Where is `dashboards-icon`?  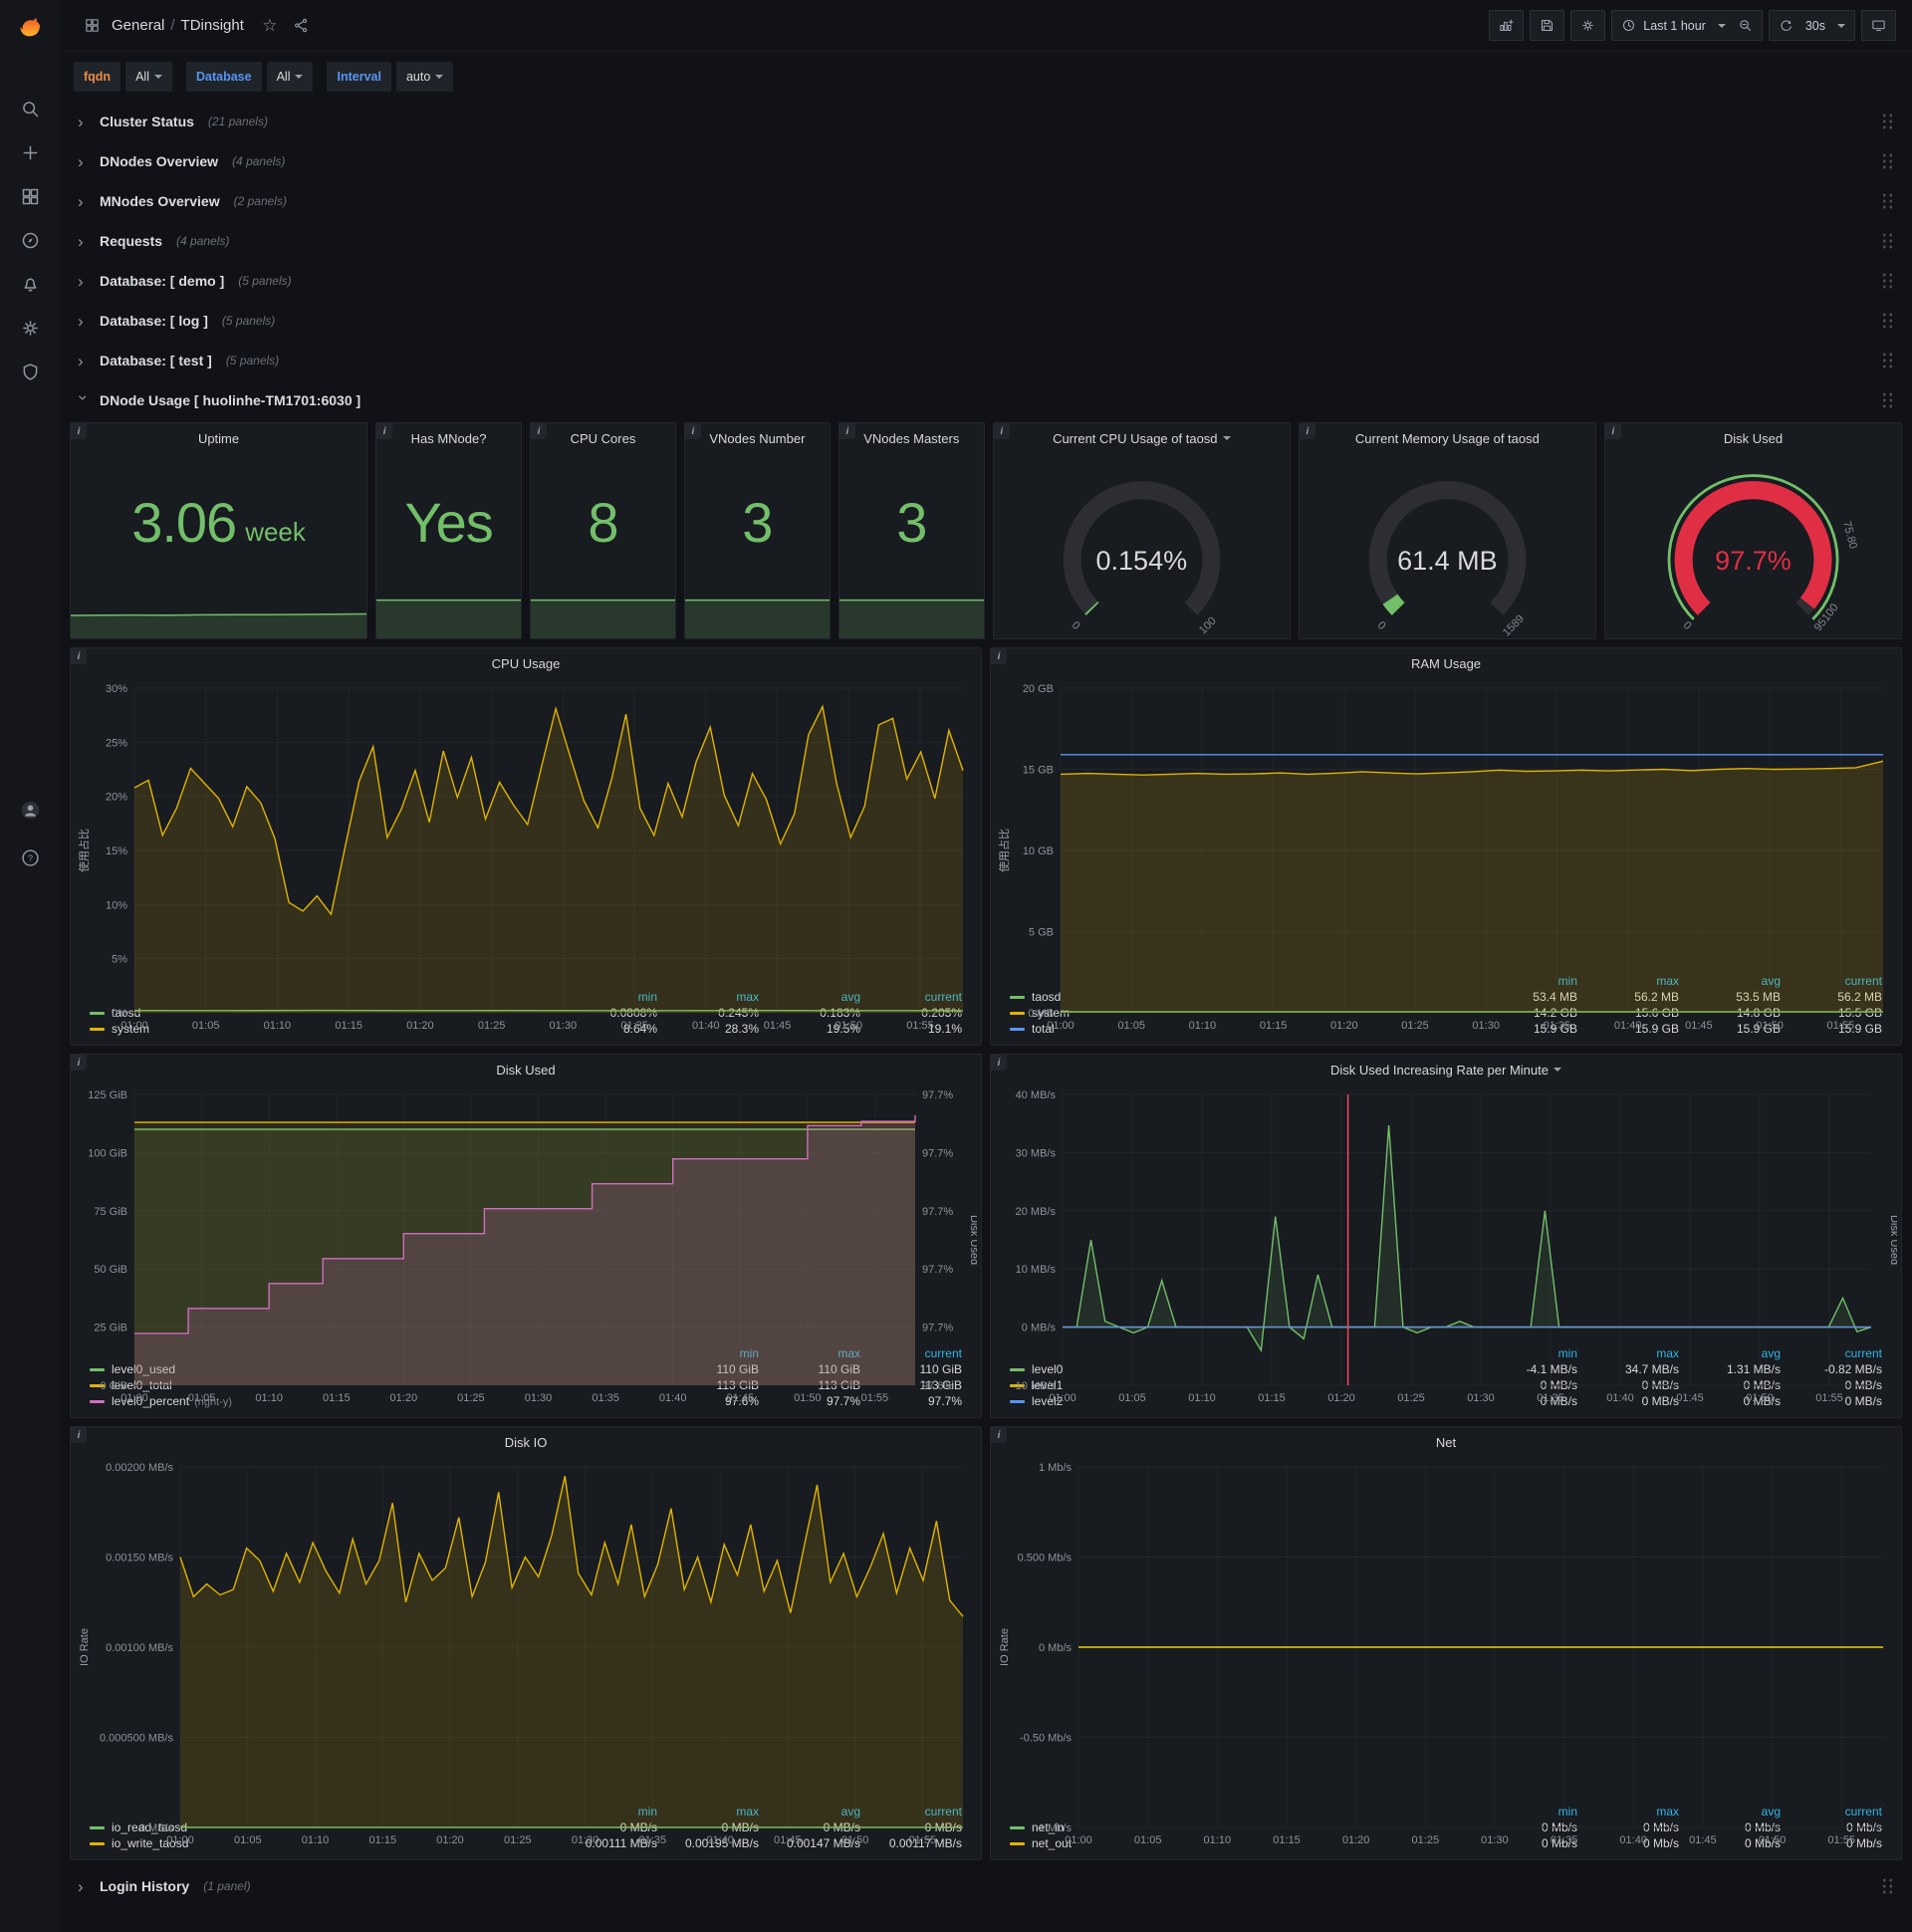 dashboards-icon is located at coordinates (30, 196).